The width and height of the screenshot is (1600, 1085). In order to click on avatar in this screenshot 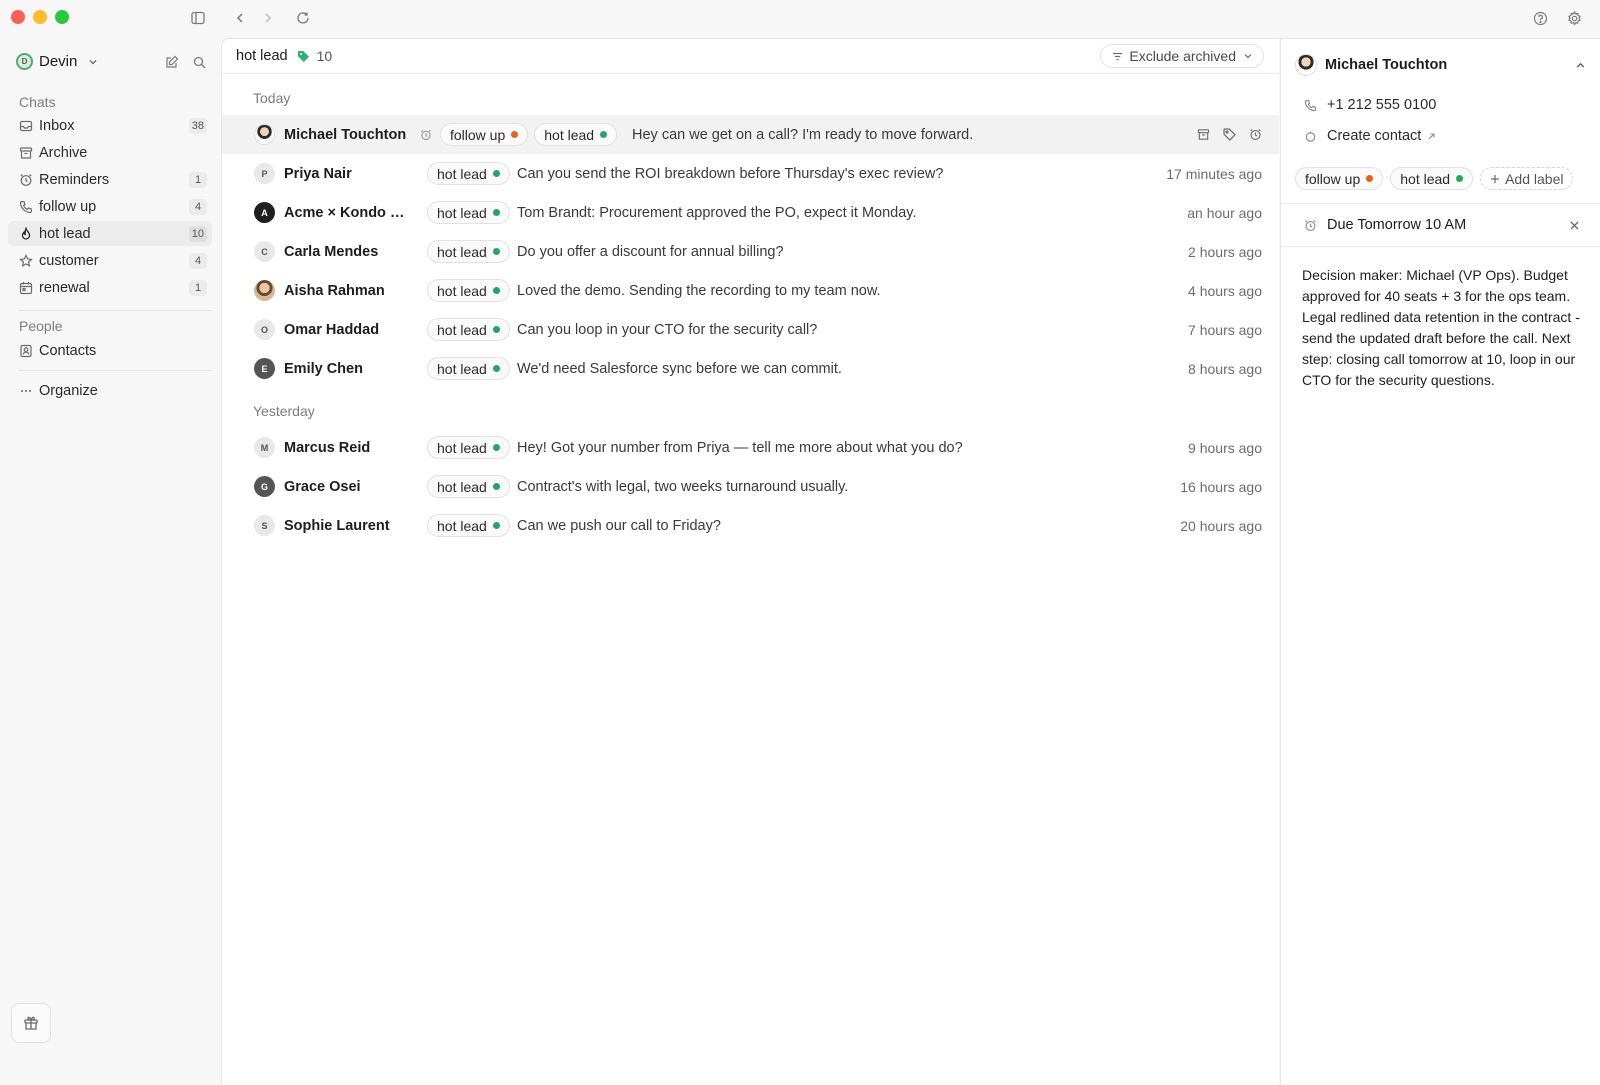, I will do `click(264, 134)`.